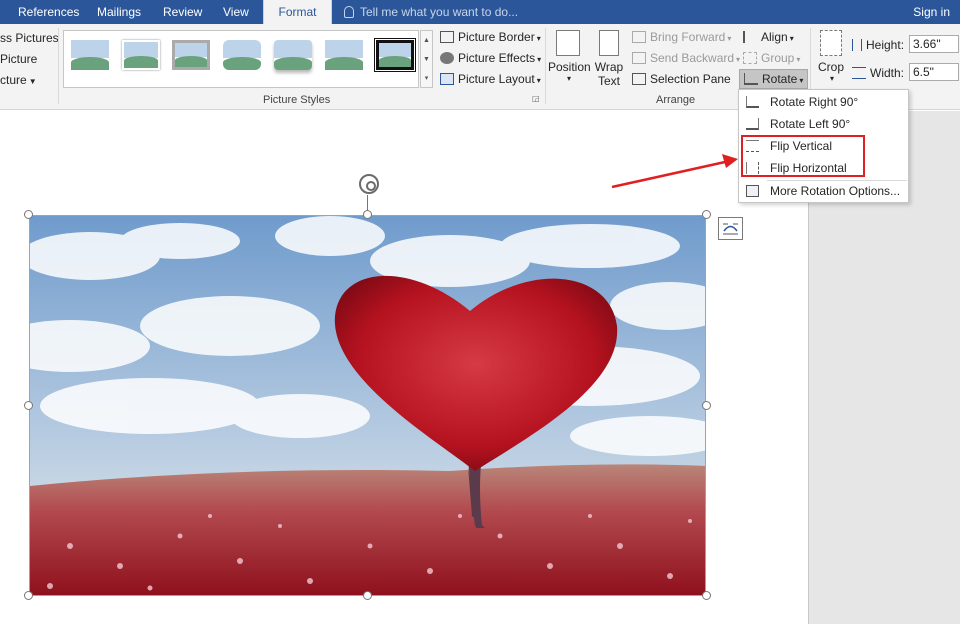  What do you see at coordinates (752, 191) in the screenshot?
I see `rotation-options-icon` at bounding box center [752, 191].